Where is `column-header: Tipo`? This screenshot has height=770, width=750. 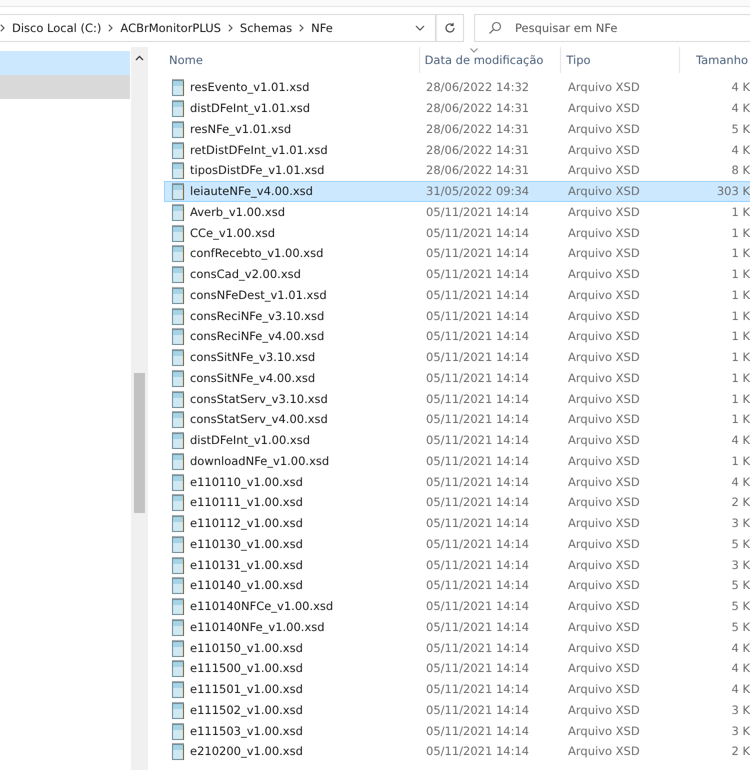
column-header: Tipo is located at coordinates (620, 60).